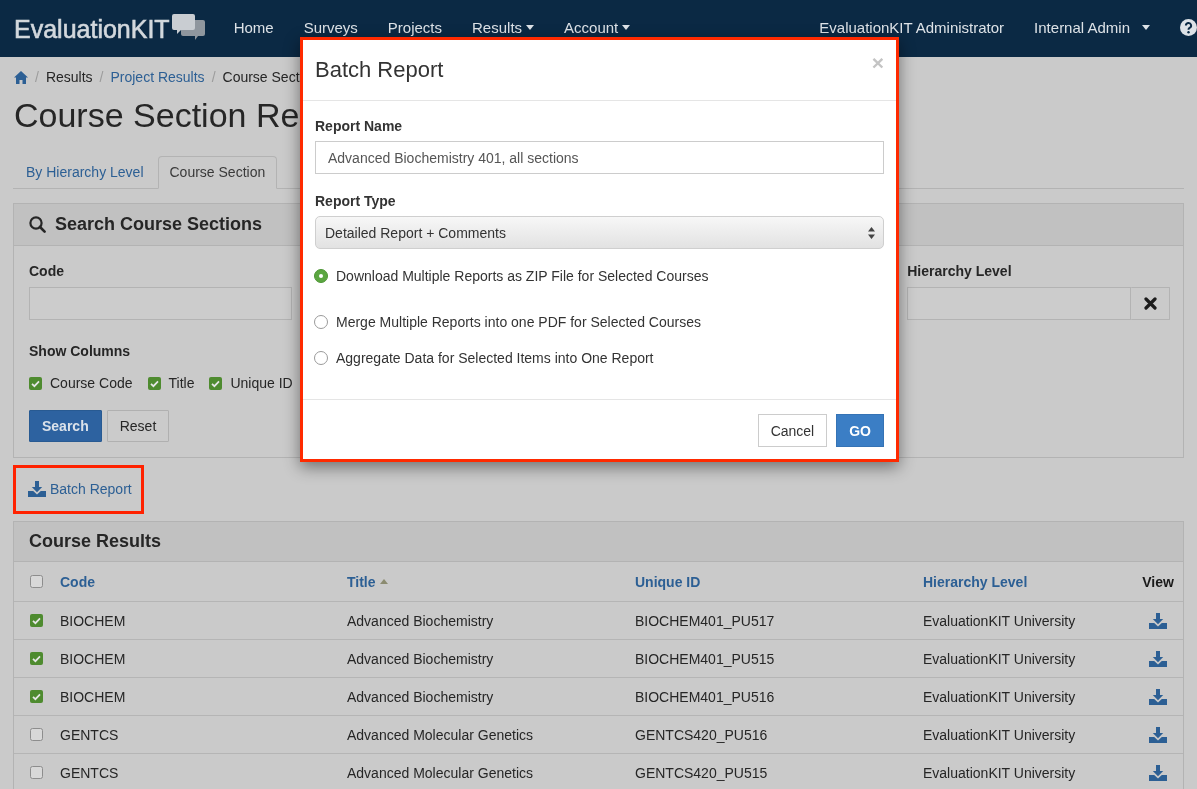 This screenshot has height=789, width=1197. What do you see at coordinates (599, 157) in the screenshot?
I see `input-field: Advanced Biochemistry 401, all sections` at bounding box center [599, 157].